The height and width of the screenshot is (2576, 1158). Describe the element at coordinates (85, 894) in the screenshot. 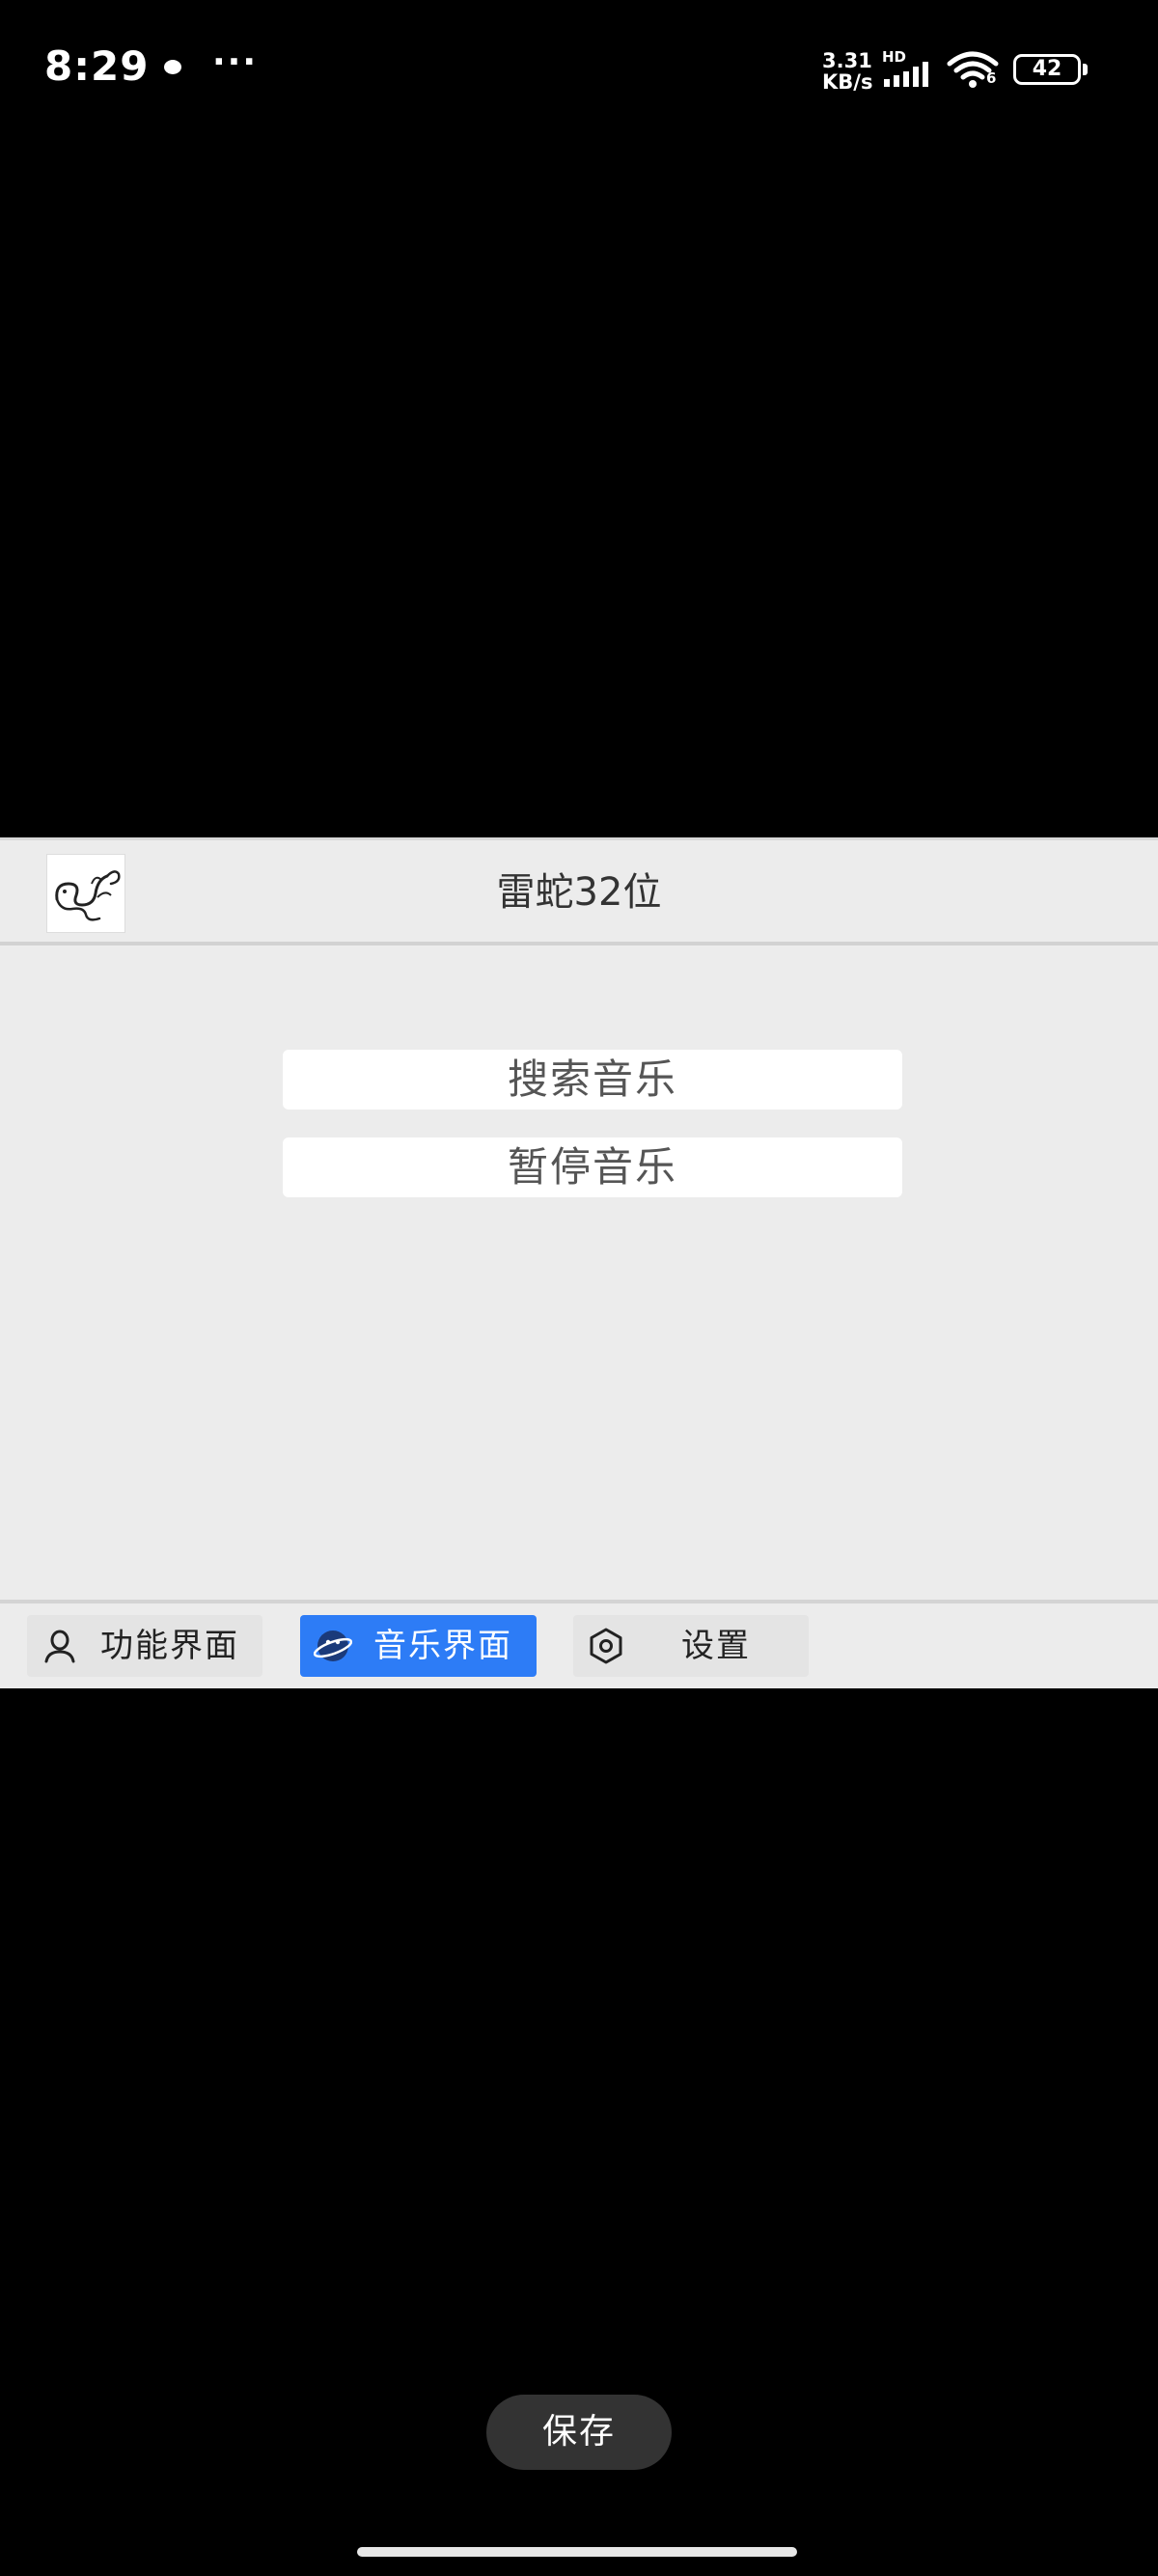

I see `snake-logo-icon` at that location.